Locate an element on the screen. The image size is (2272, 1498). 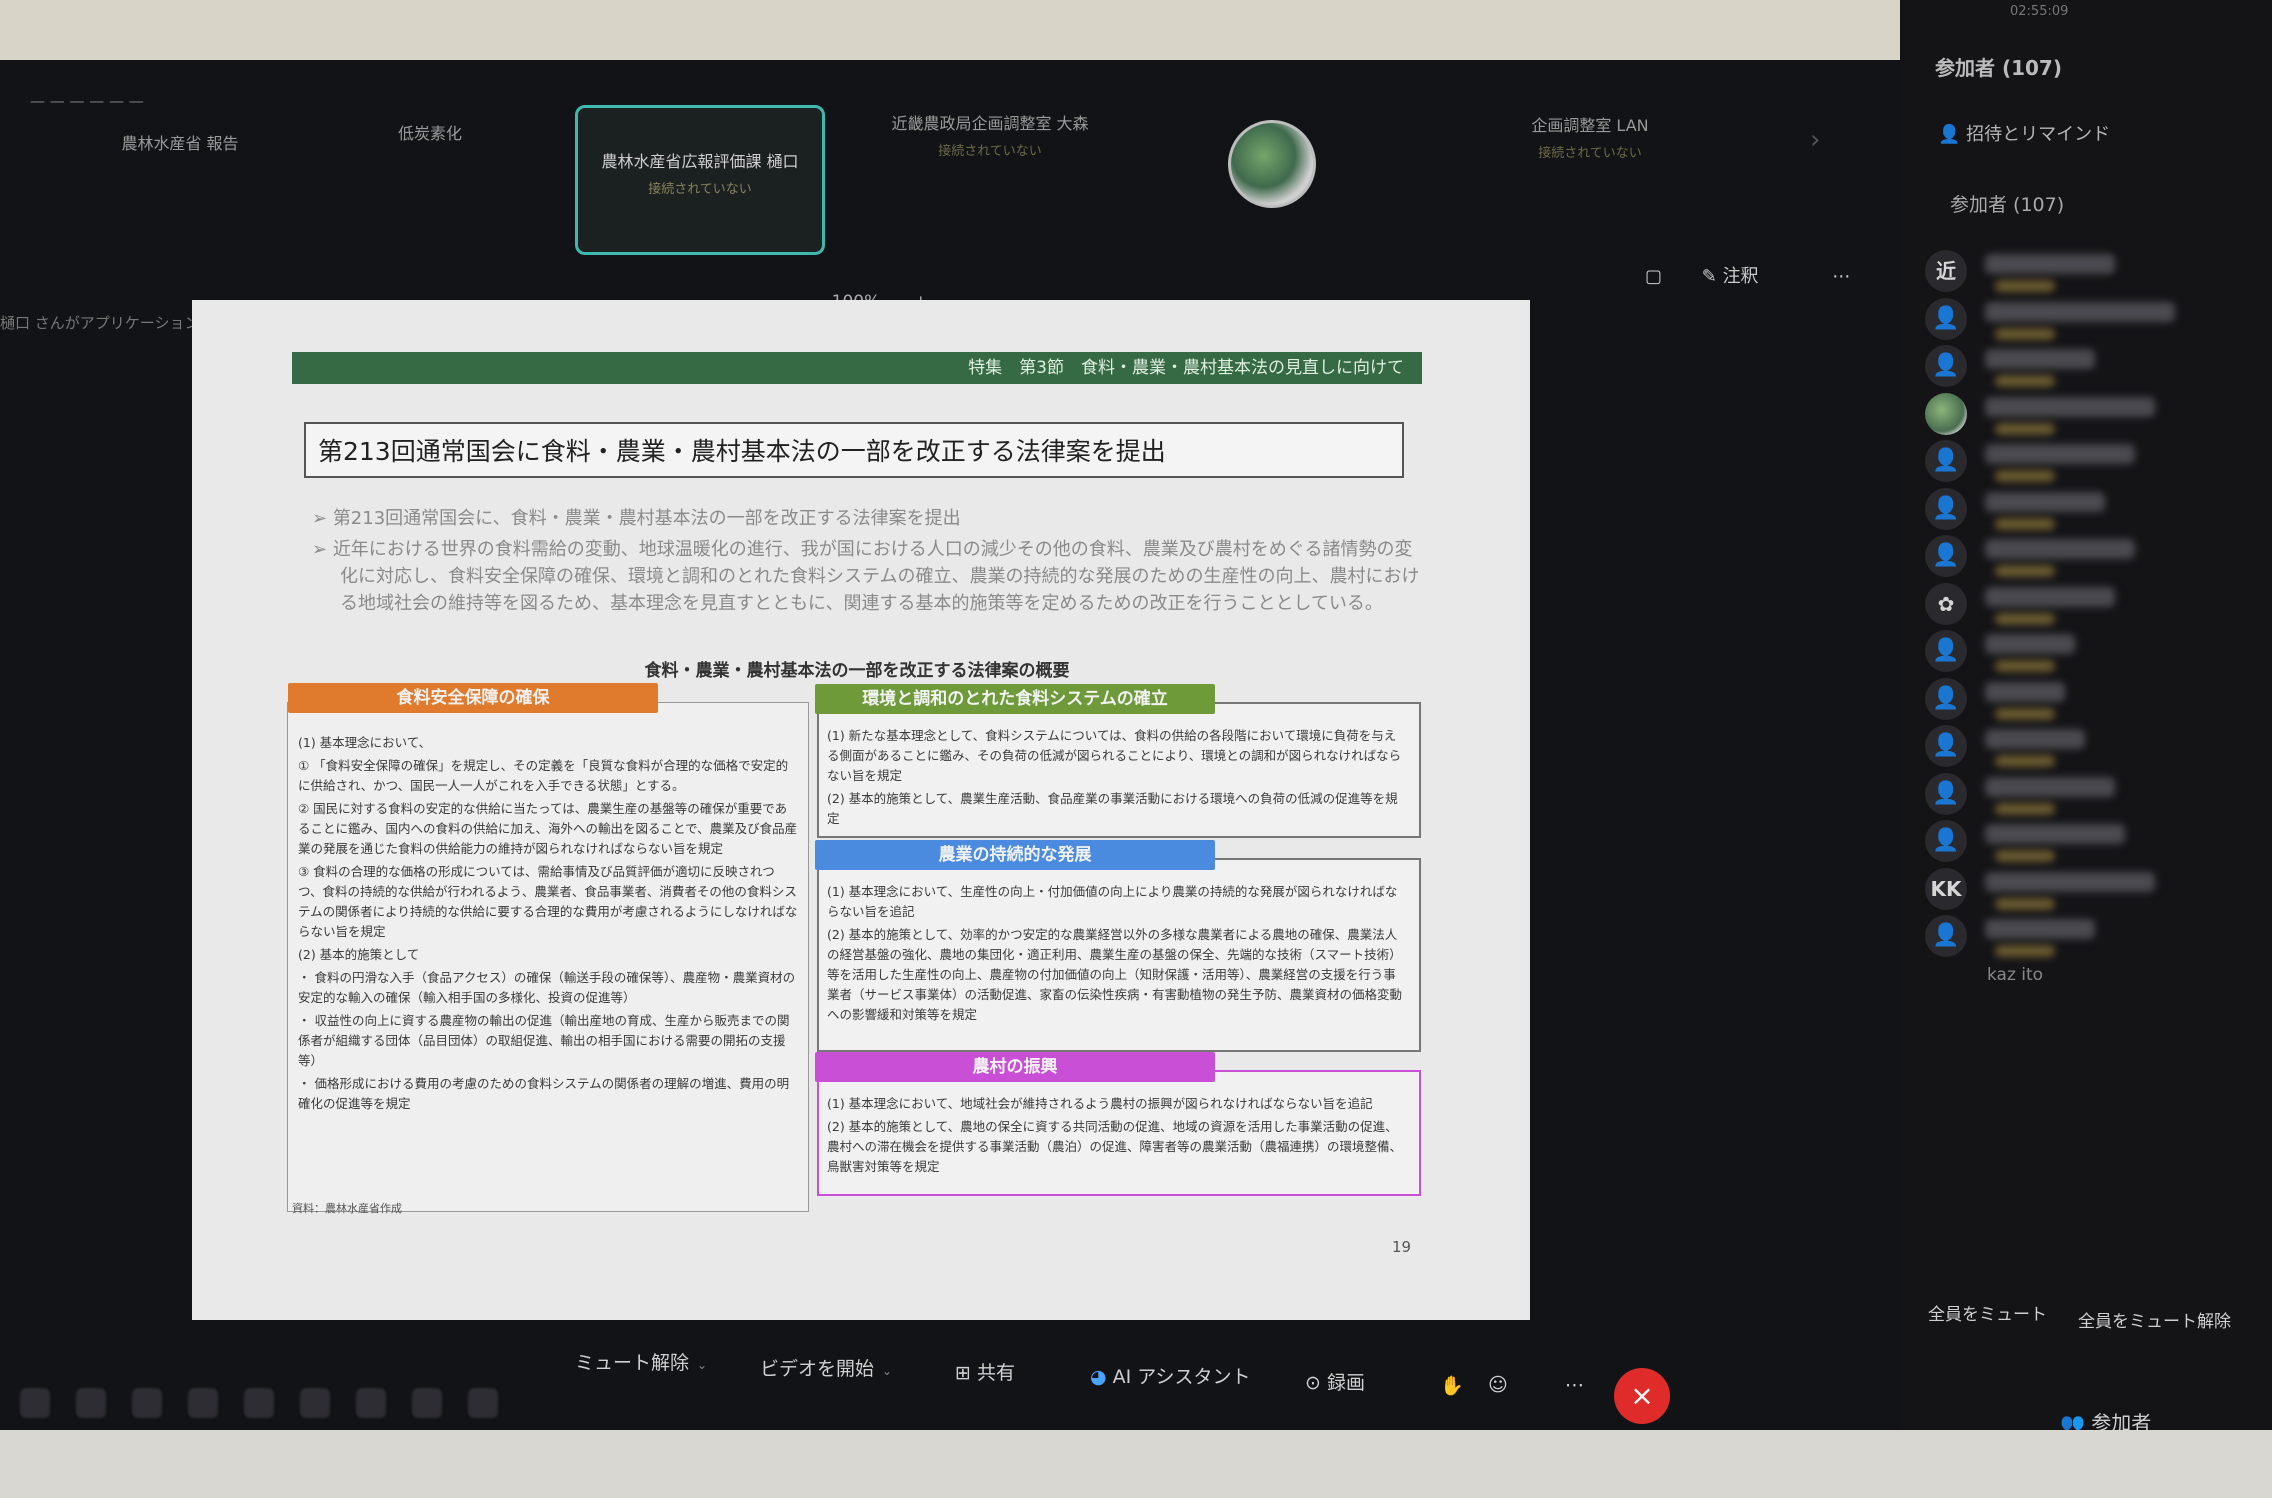
raise-hand-button: ✋ is located at coordinates (1452, 1385).